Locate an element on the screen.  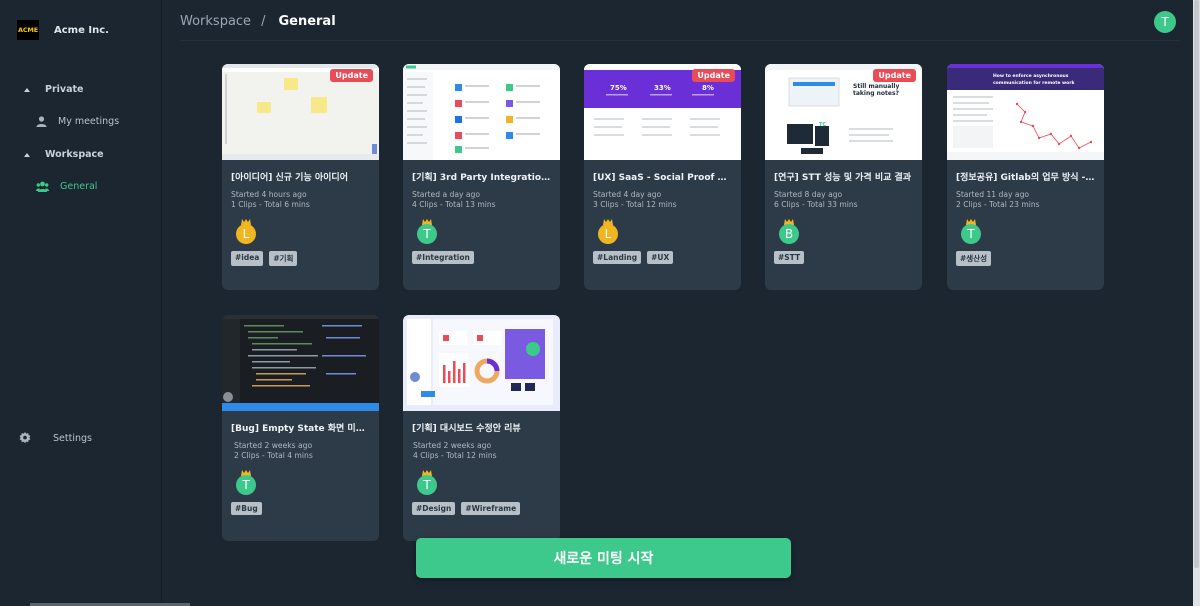
tag: #Integration is located at coordinates (443, 257).